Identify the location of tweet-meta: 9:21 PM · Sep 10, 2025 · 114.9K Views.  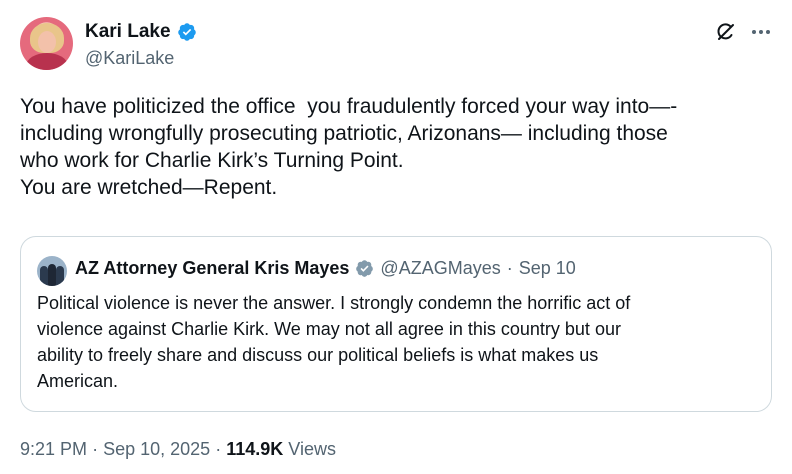
(178, 449).